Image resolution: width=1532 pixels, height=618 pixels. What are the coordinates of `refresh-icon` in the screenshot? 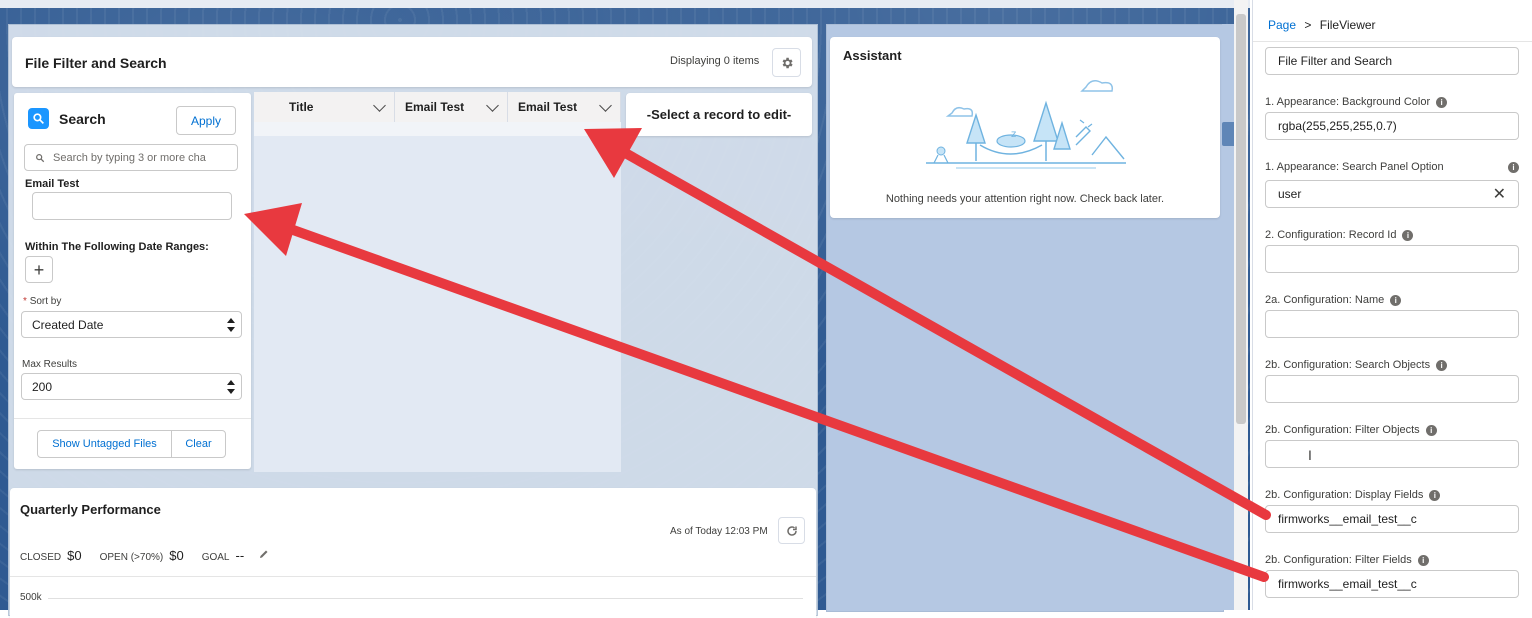 It's located at (791, 530).